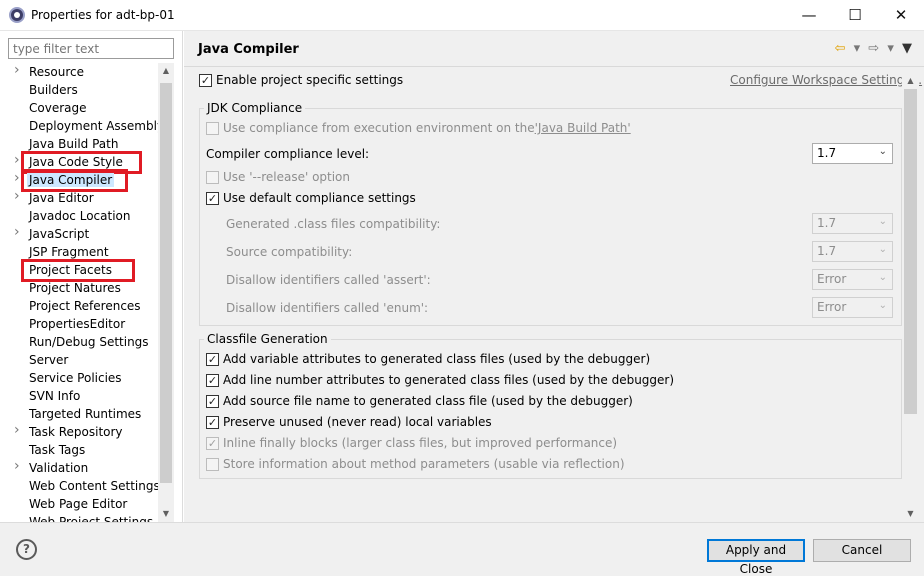 The height and width of the screenshot is (576, 924). What do you see at coordinates (79, 325) in the screenshot?
I see `tree-item-propertieseditor: PropertiesEditor` at bounding box center [79, 325].